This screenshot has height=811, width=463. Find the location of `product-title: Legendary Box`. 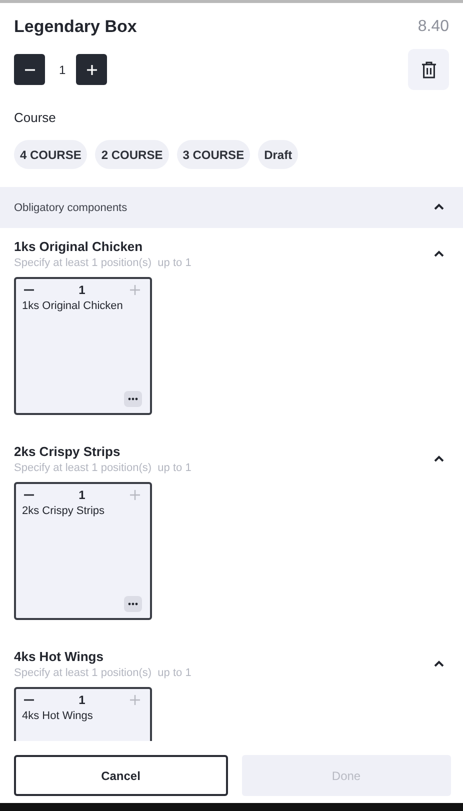

product-title: Legendary Box is located at coordinates (75, 27).